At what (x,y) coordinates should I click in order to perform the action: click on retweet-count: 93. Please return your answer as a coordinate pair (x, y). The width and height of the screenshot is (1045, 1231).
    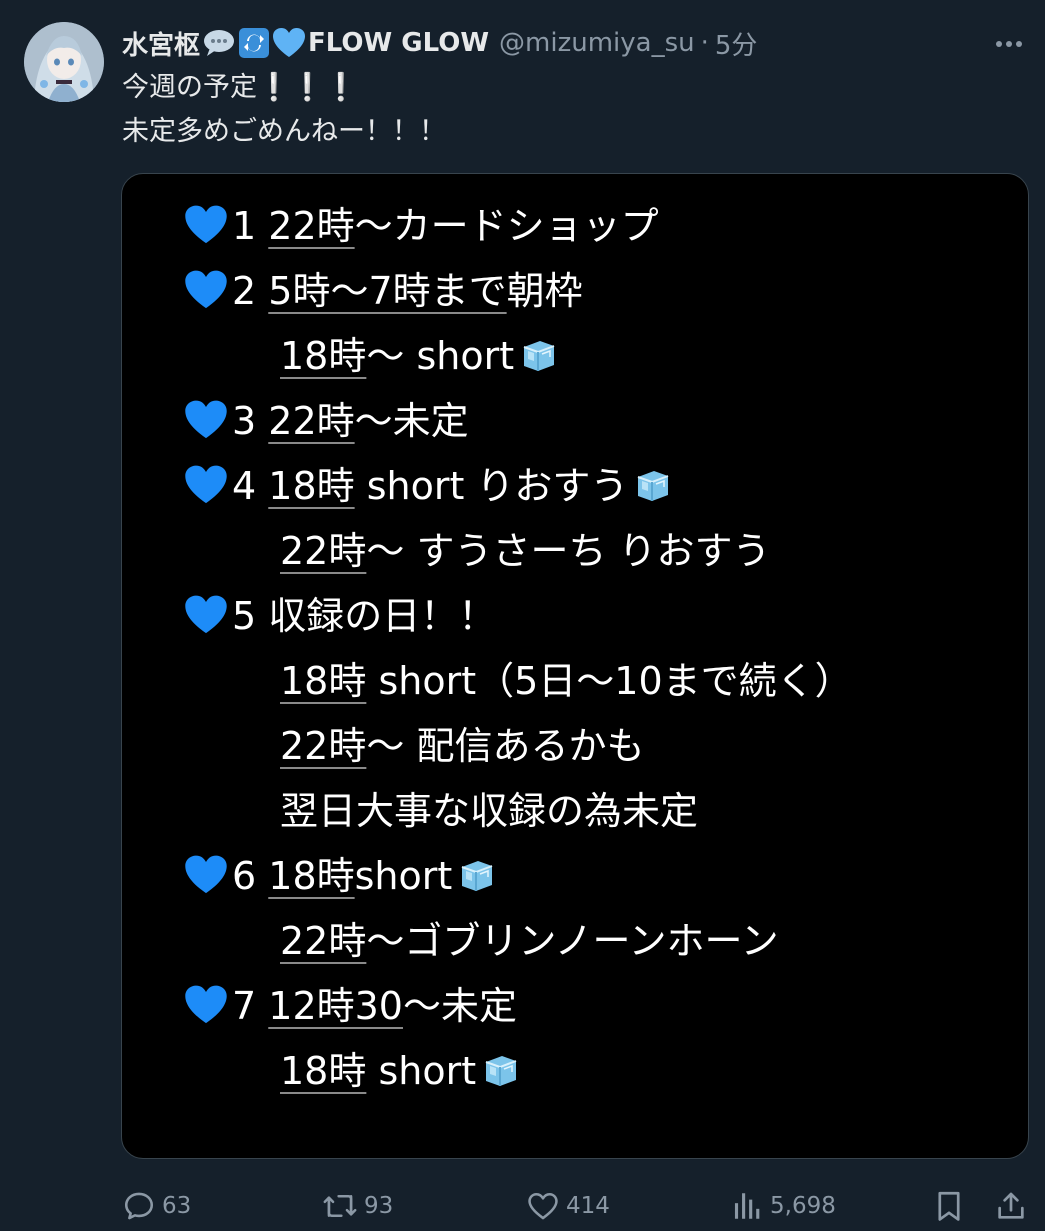
    Looking at the image, I should click on (379, 1206).